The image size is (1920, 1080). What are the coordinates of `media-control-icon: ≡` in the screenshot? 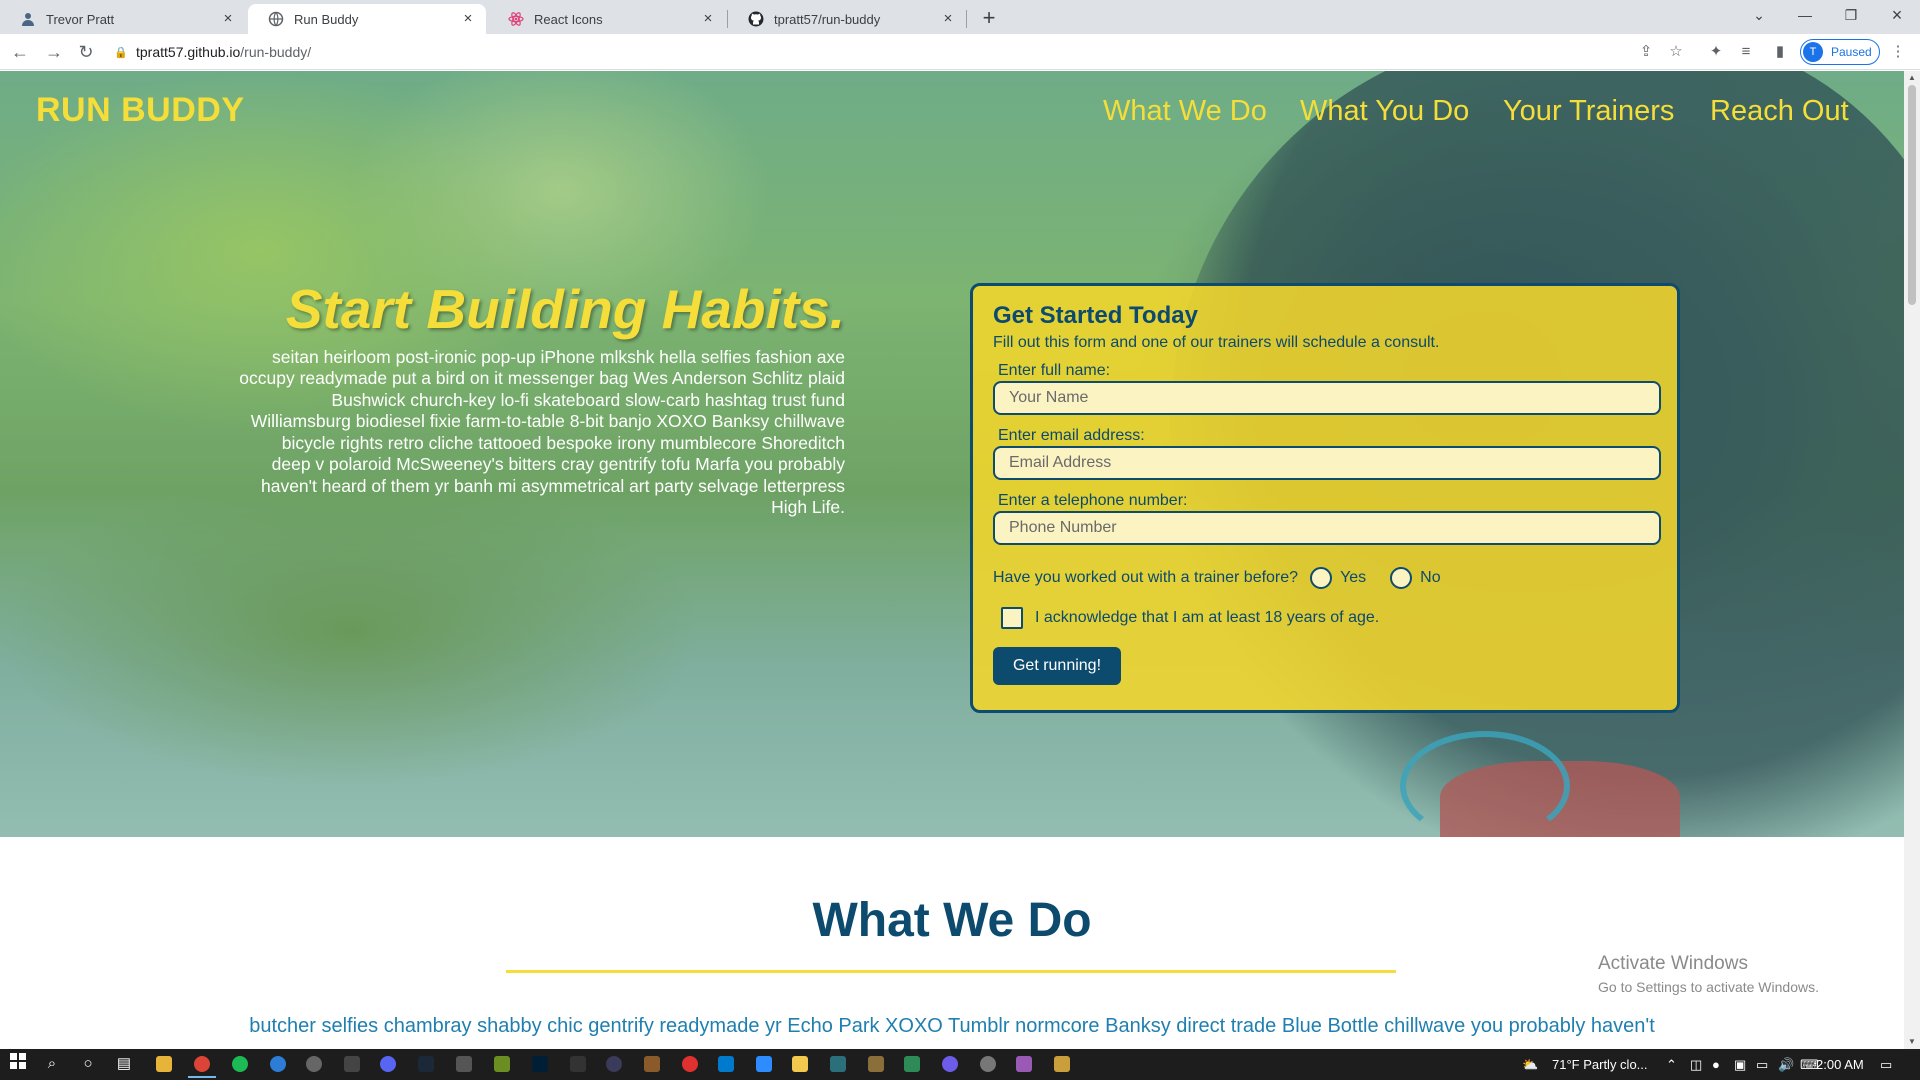 It's located at (1746, 52).